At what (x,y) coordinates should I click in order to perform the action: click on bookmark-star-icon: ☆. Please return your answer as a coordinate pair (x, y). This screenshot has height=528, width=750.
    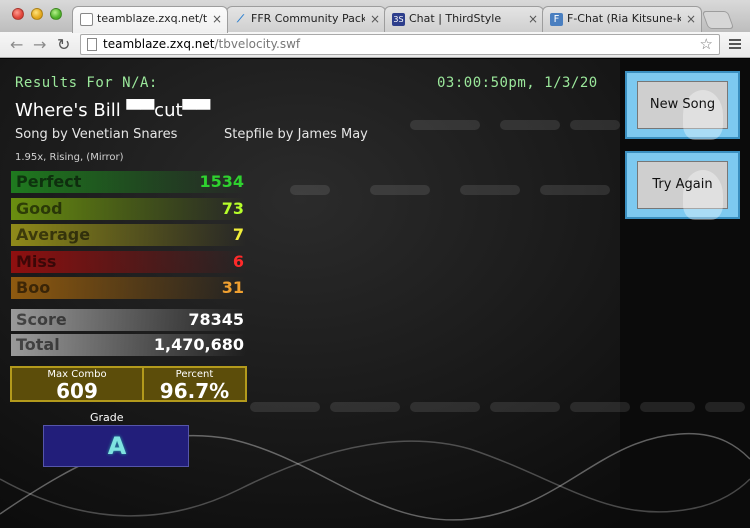
    Looking at the image, I should click on (706, 44).